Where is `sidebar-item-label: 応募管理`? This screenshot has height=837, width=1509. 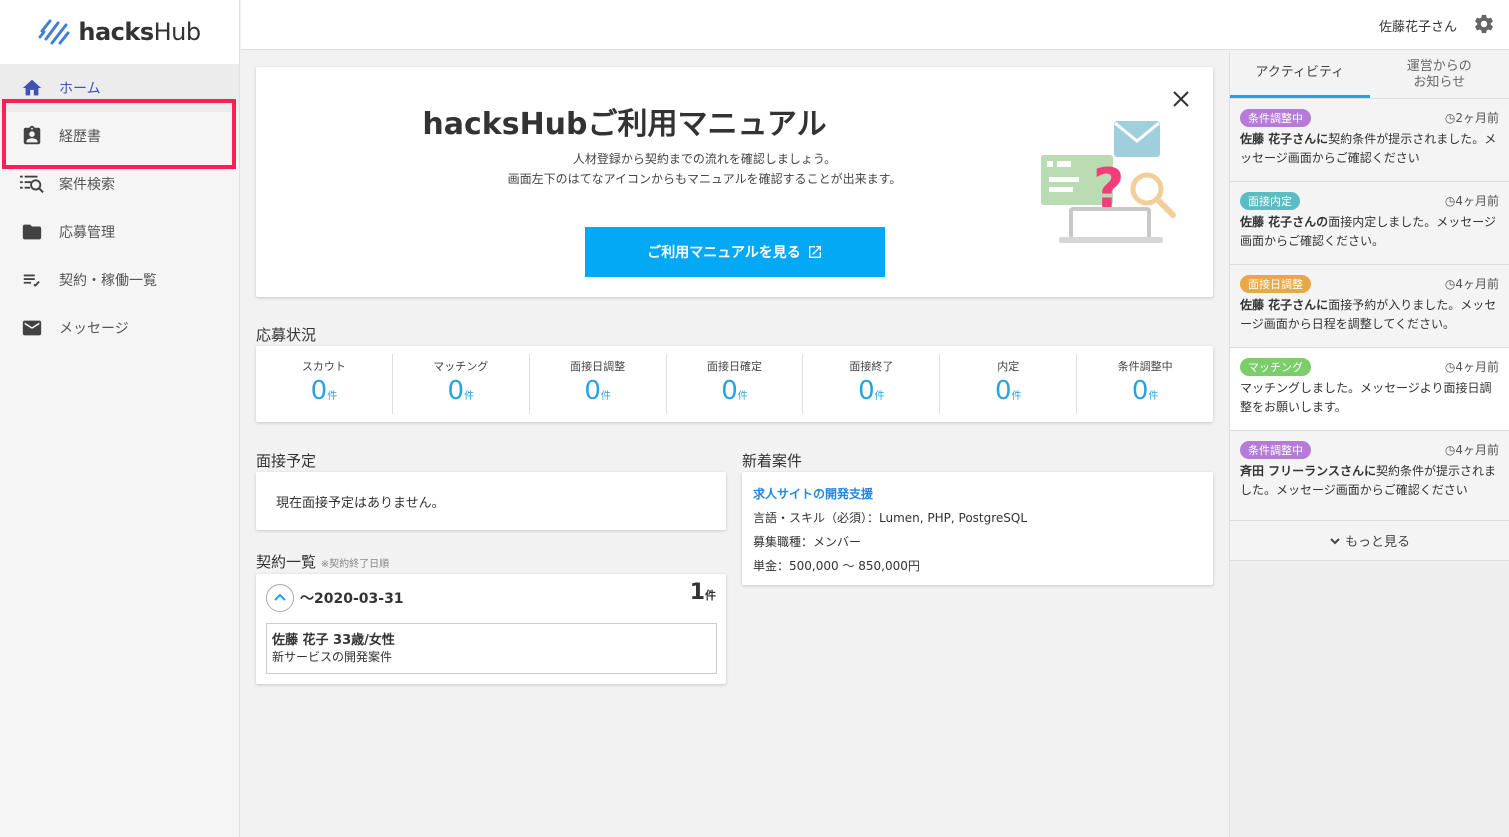 sidebar-item-label: 応募管理 is located at coordinates (87, 233).